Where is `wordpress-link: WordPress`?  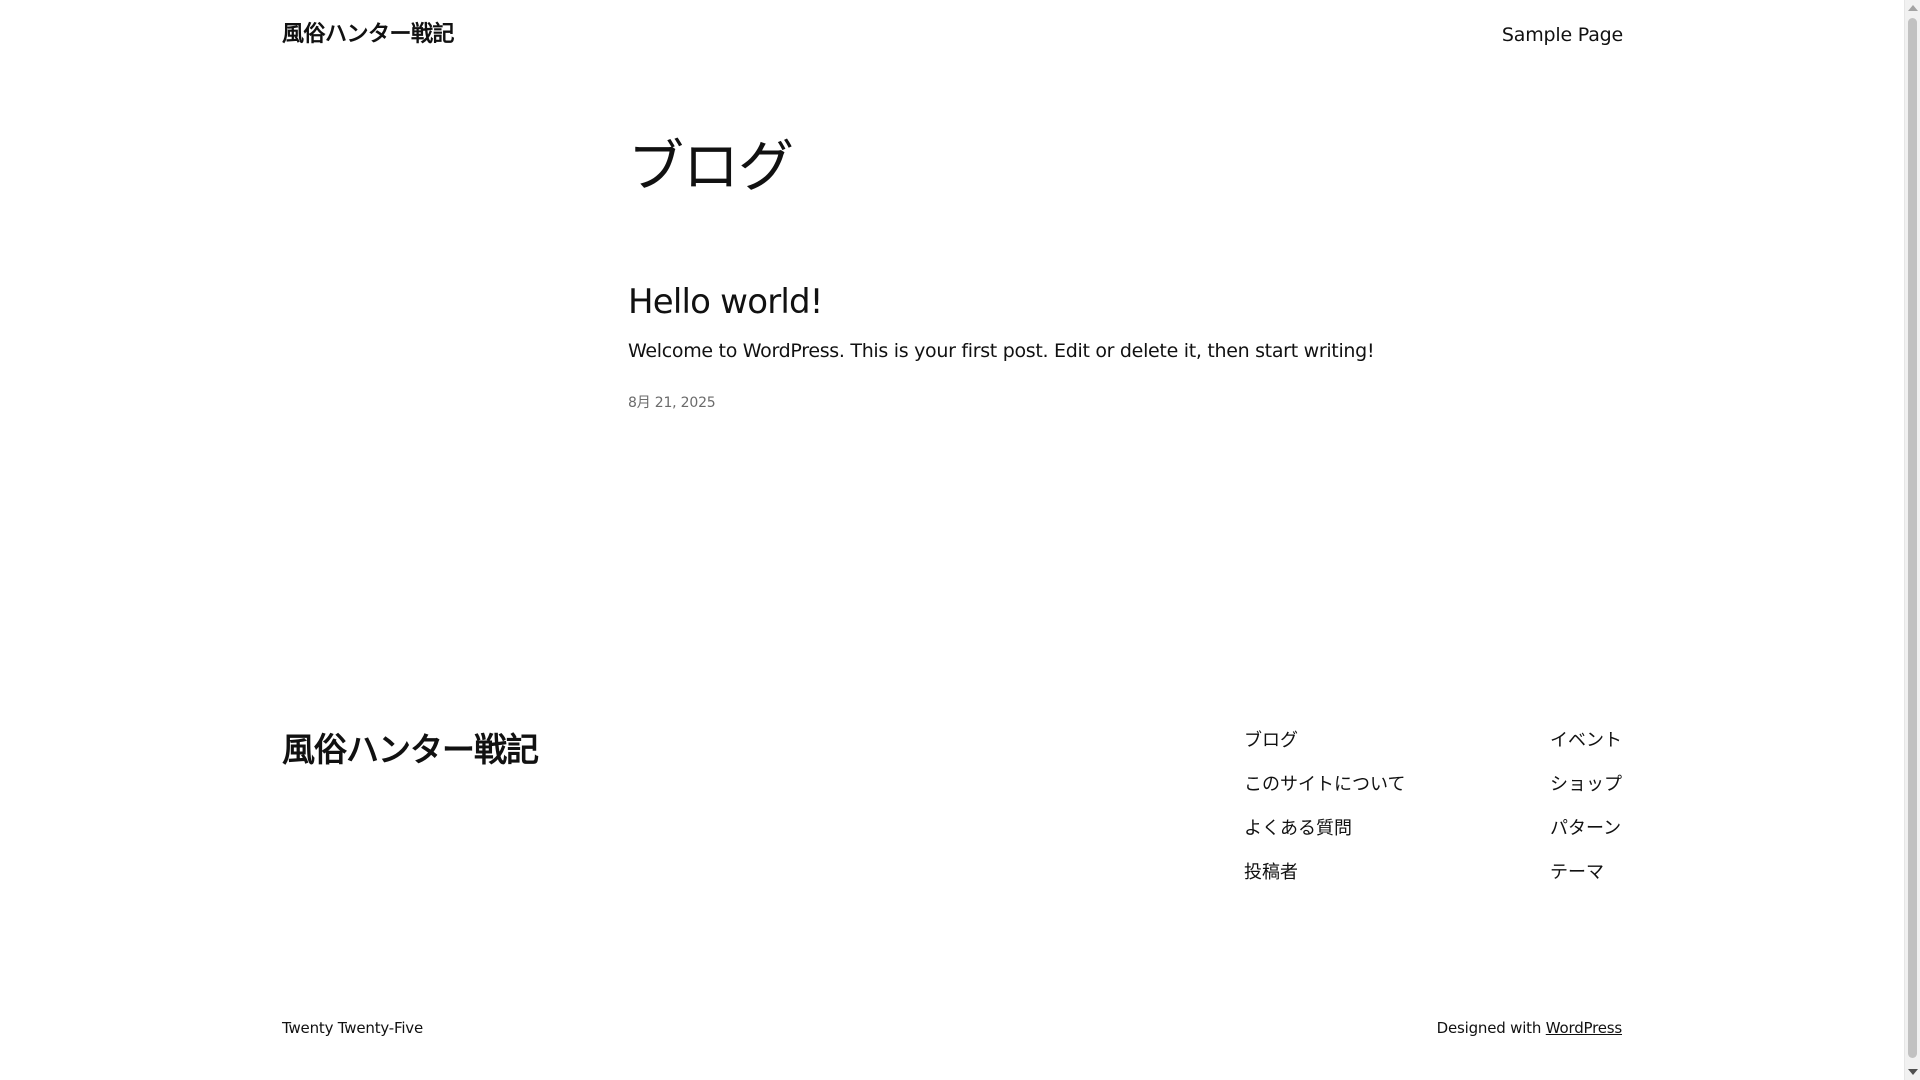
wordpress-link: WordPress is located at coordinates (1584, 1028).